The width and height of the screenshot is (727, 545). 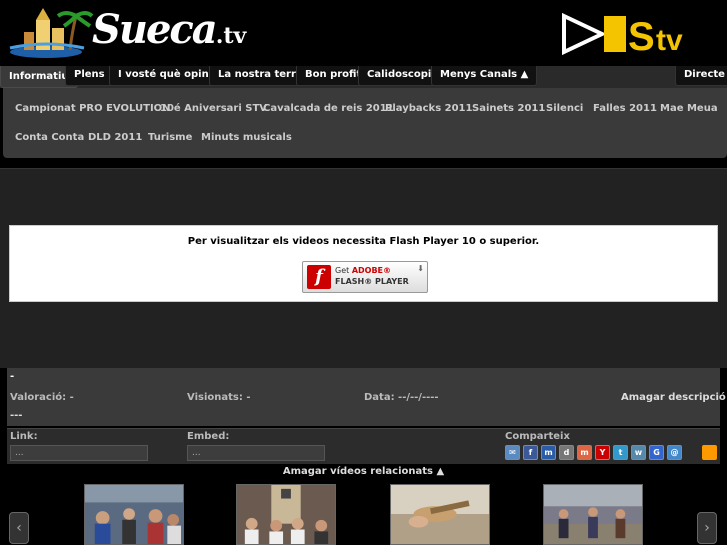 What do you see at coordinates (508, 108) in the screenshot?
I see `submenu-item: Sainets 2011` at bounding box center [508, 108].